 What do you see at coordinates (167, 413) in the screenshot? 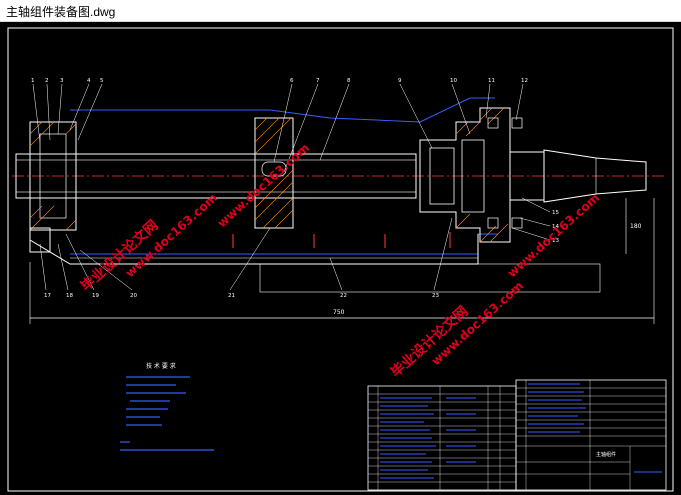
I see `tech-requirements-lines` at bounding box center [167, 413].